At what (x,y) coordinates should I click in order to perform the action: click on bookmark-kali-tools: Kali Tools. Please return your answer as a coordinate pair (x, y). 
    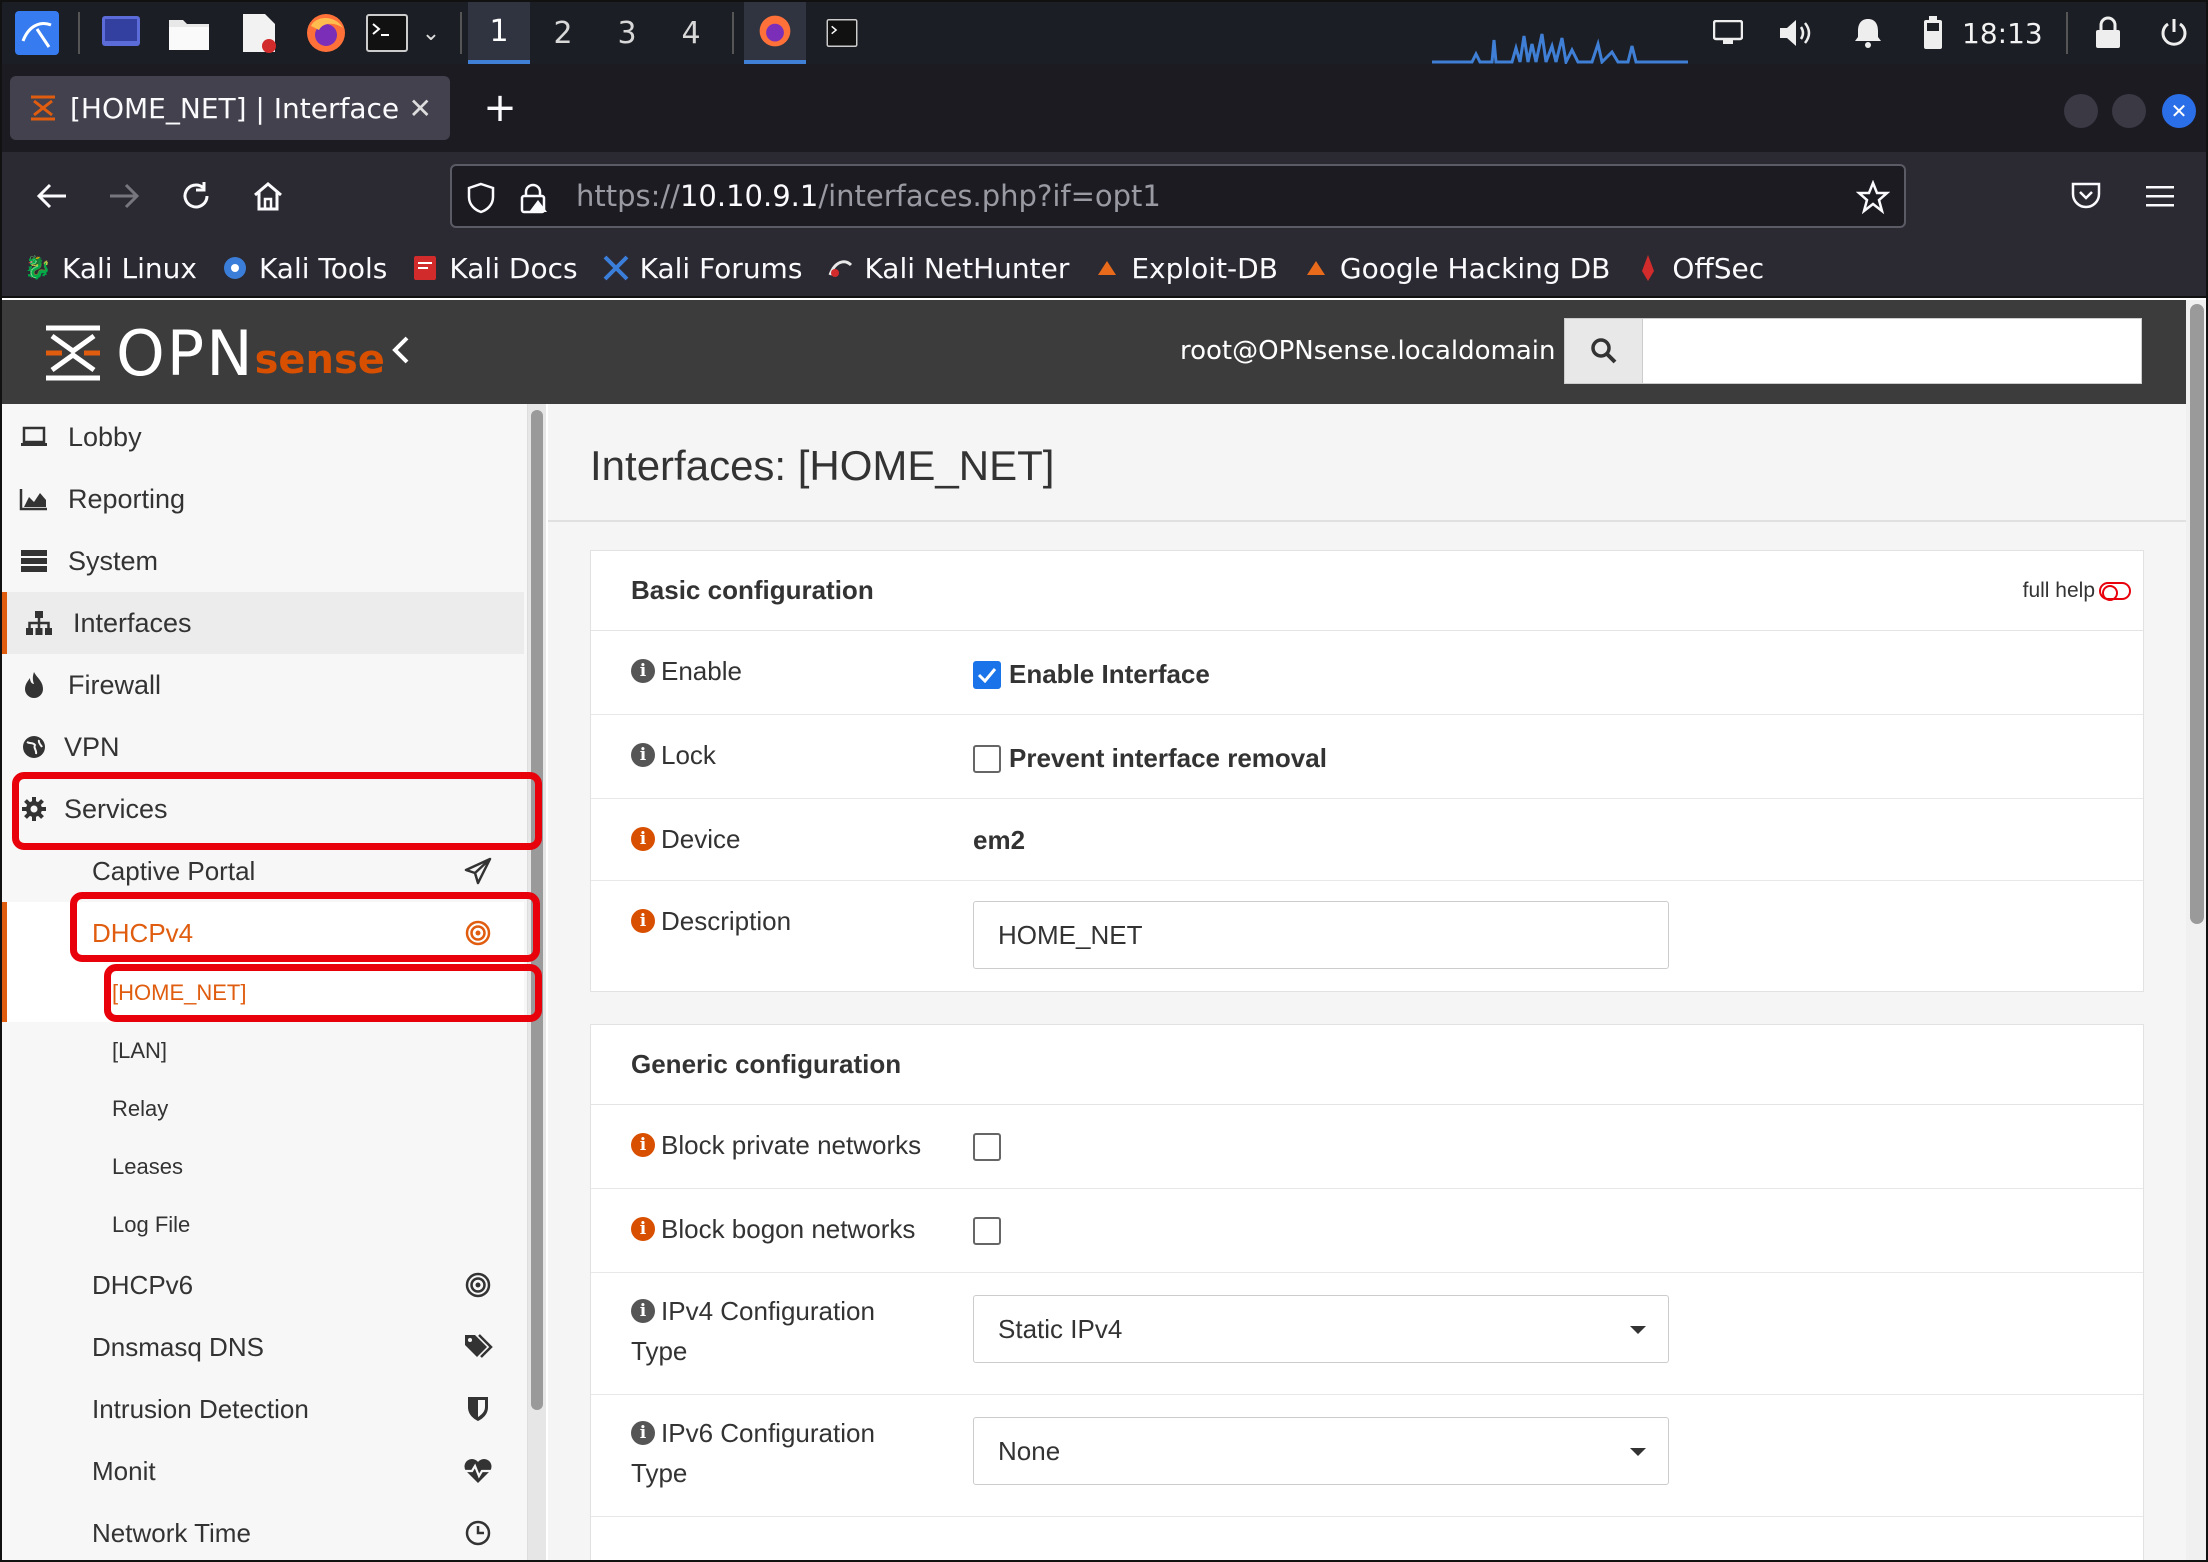
    Looking at the image, I should click on (304, 268).